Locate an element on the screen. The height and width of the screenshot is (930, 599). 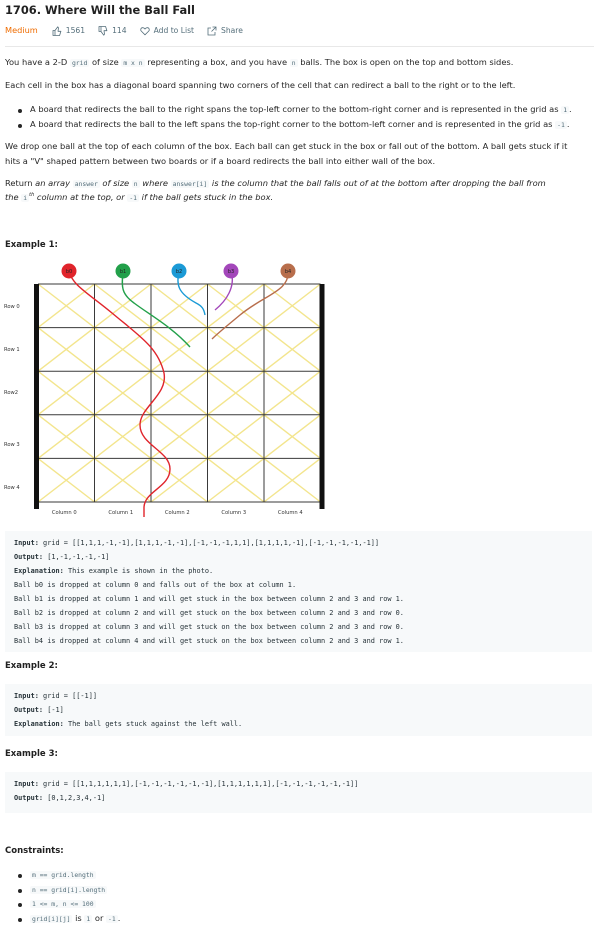
column-label: Column 0 is located at coordinates (64, 513).